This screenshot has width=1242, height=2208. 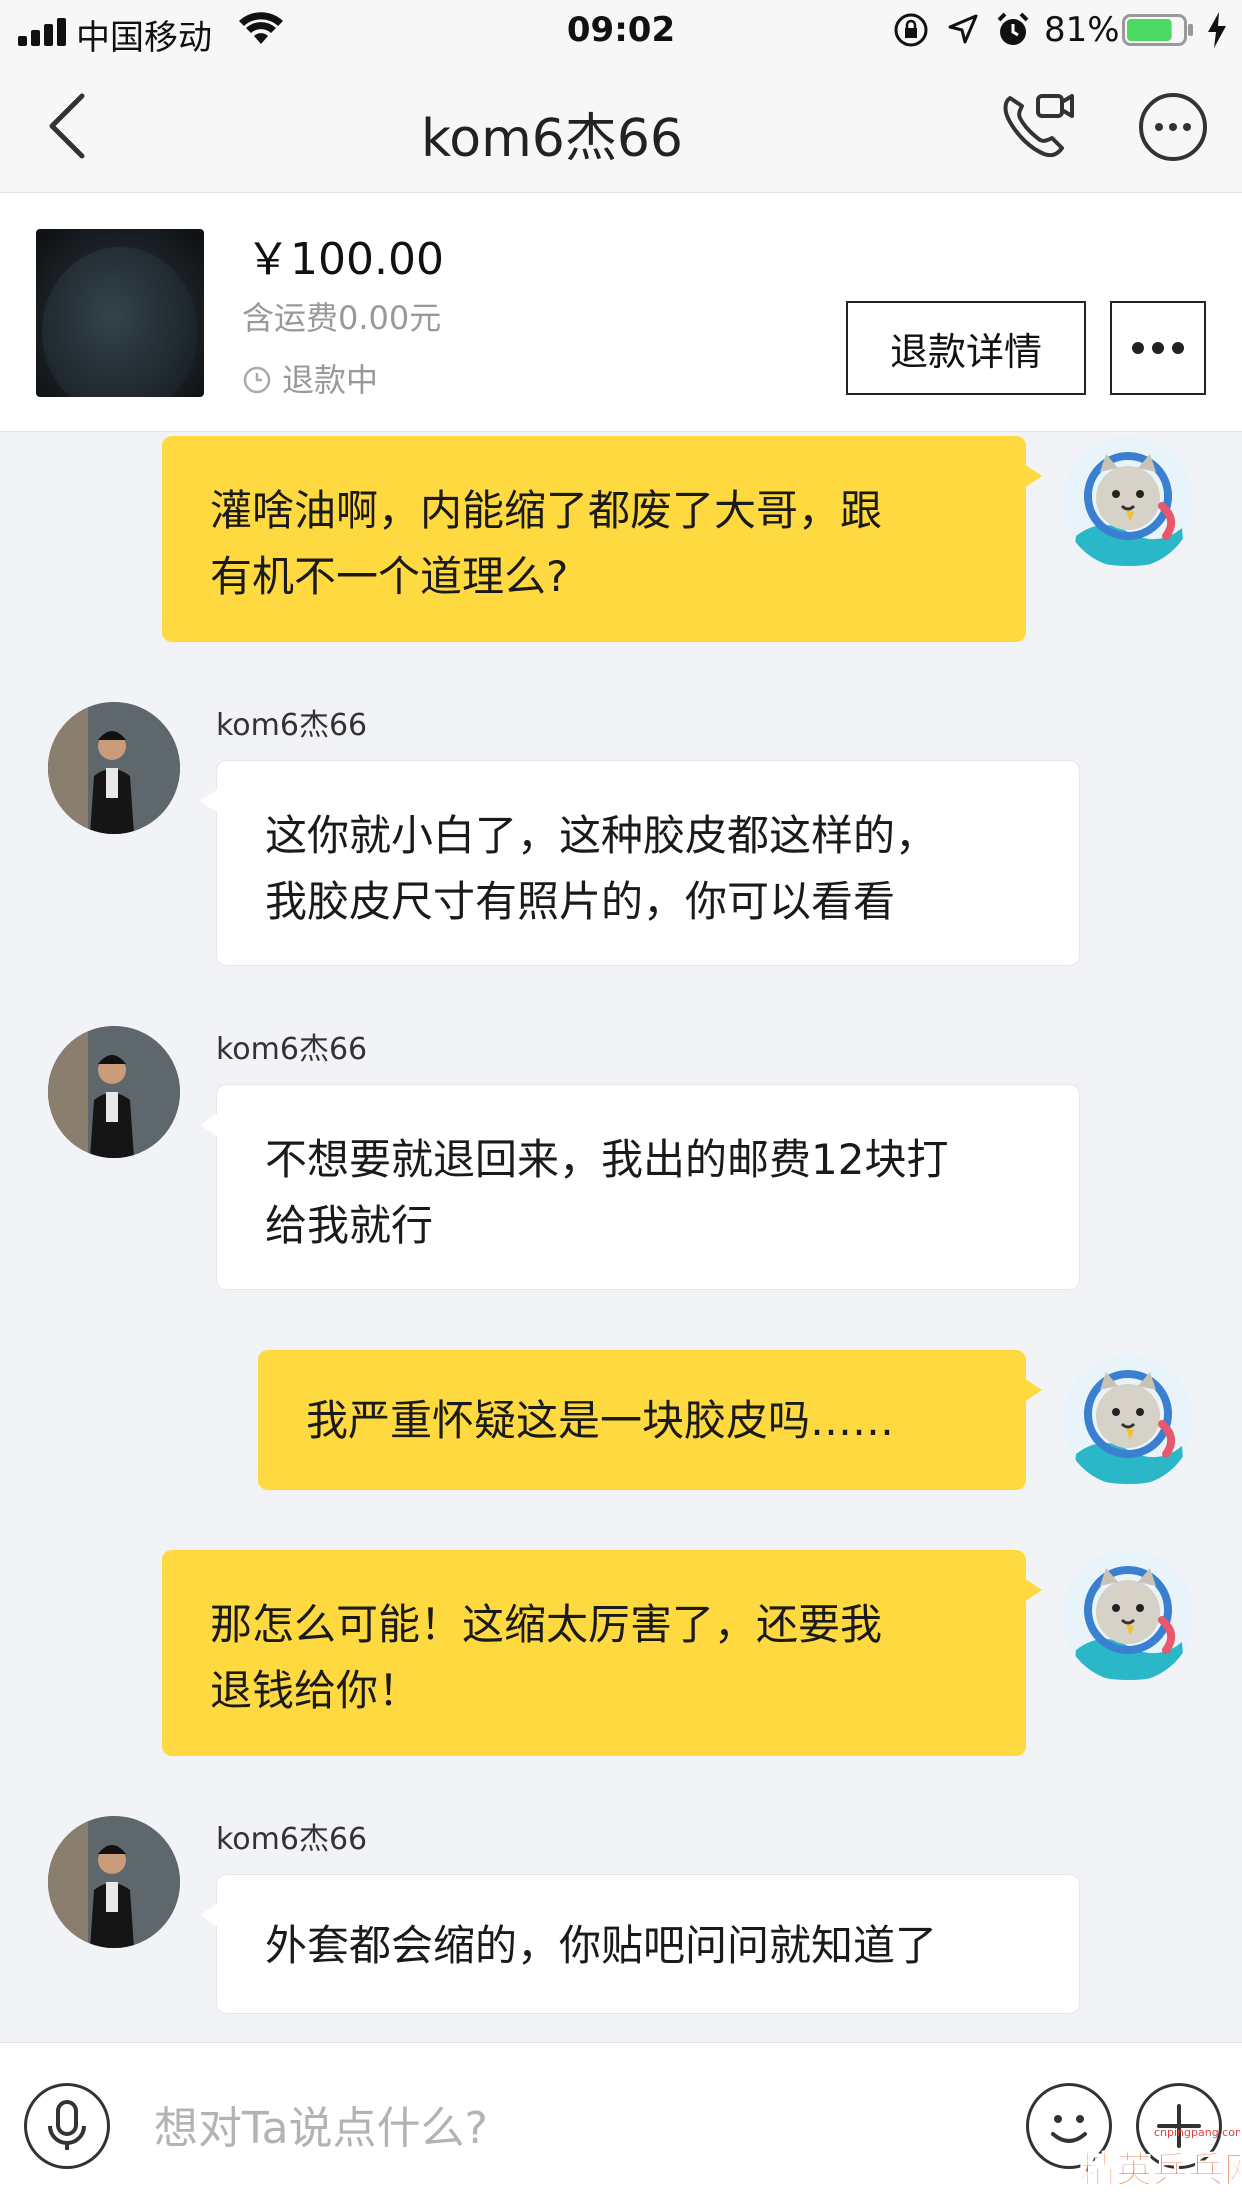 What do you see at coordinates (342, 318) in the screenshot?
I see `shipping-fee: 含运费0.00元` at bounding box center [342, 318].